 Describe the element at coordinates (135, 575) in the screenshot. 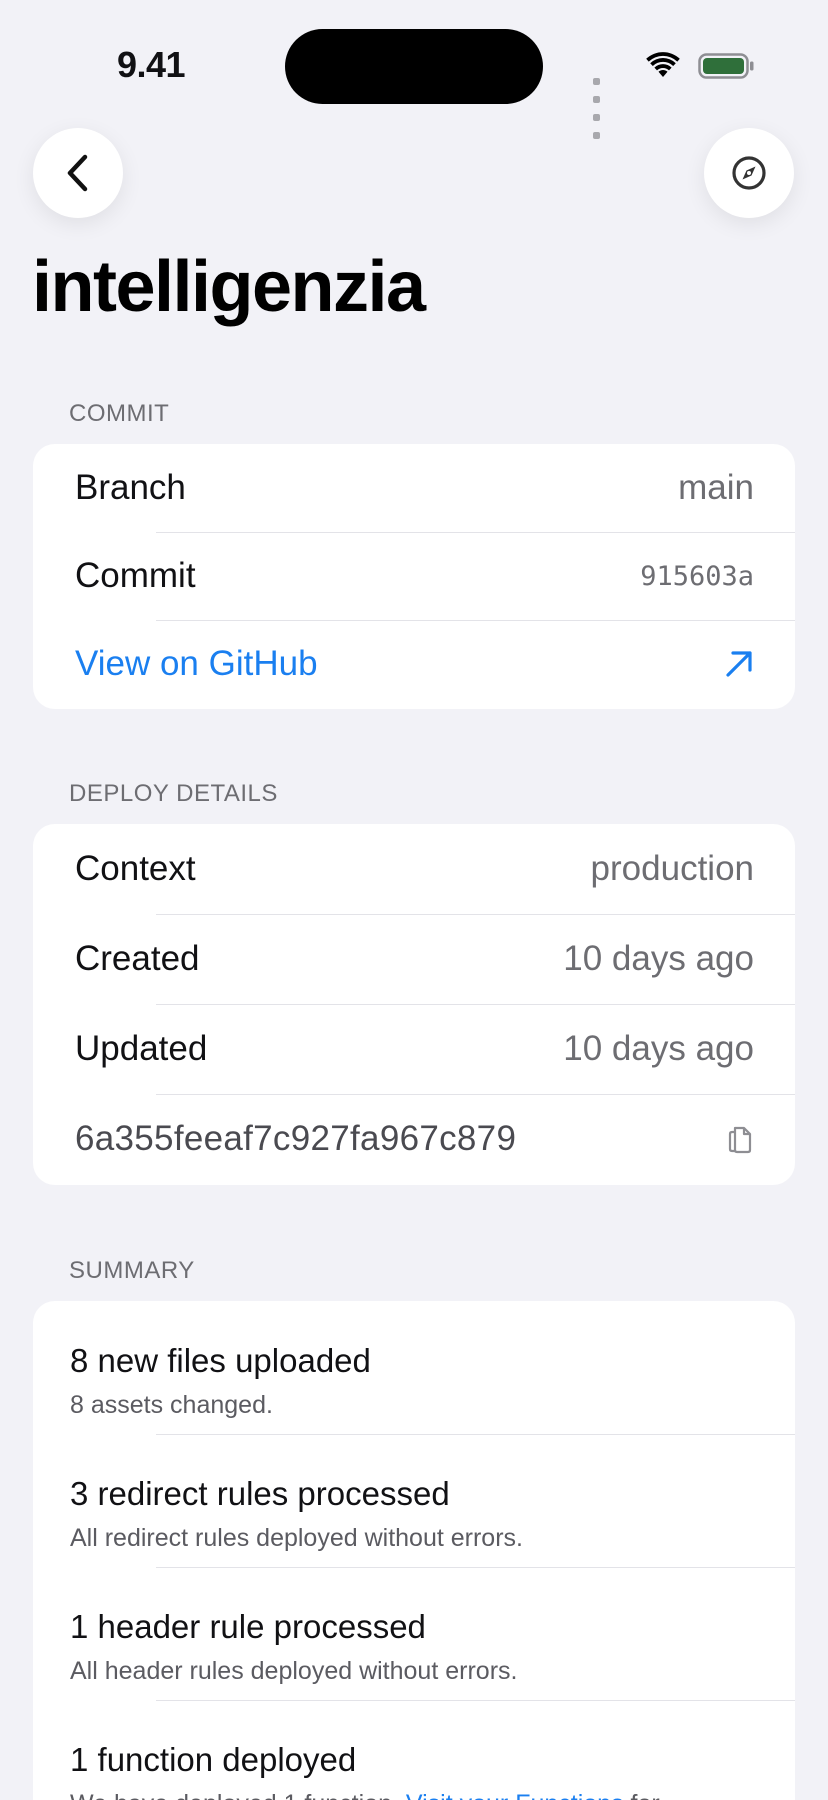

I see `commit-label: Commit` at that location.